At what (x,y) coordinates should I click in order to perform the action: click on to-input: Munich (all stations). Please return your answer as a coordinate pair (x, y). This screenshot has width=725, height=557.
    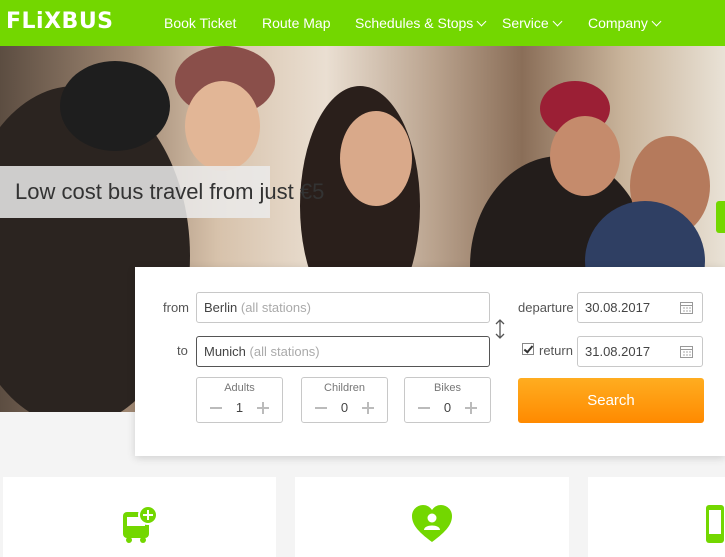
    Looking at the image, I should click on (343, 351).